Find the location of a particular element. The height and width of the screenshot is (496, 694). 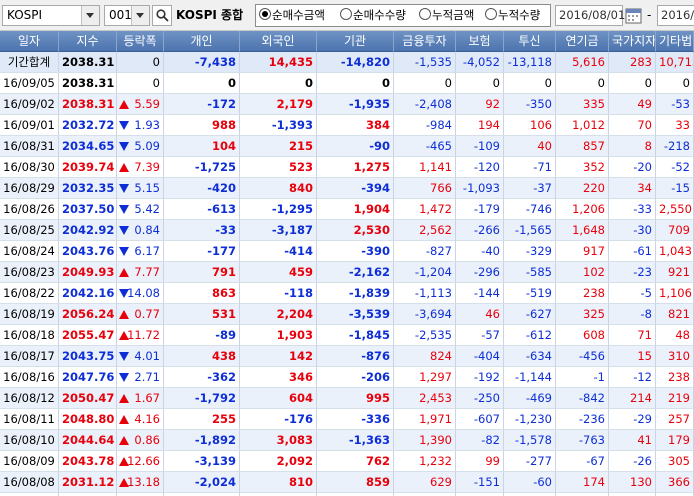

cell-financial-investment: -465 is located at coordinates (425, 146).